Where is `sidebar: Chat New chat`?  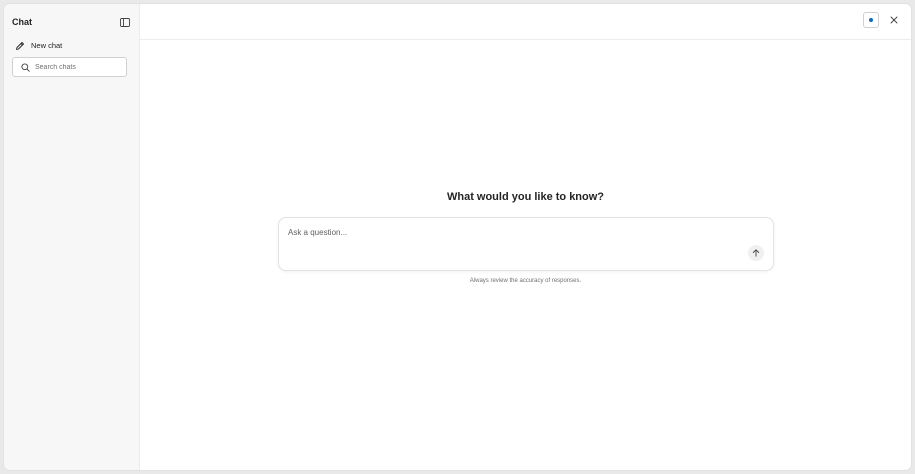 sidebar: Chat New chat is located at coordinates (72, 237).